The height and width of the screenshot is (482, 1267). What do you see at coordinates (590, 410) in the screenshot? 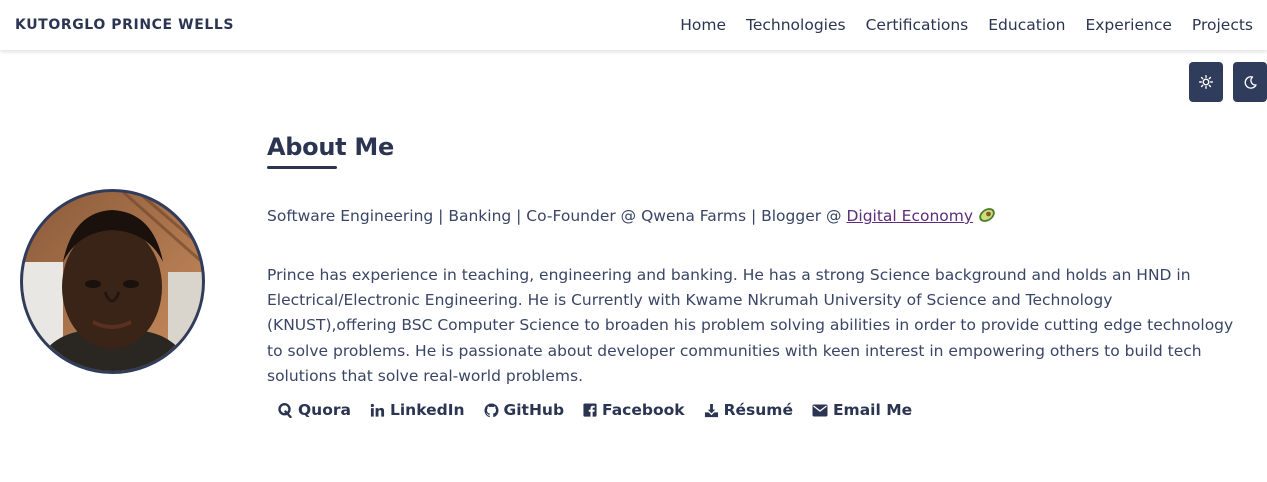
I see `facebook-icon` at bounding box center [590, 410].